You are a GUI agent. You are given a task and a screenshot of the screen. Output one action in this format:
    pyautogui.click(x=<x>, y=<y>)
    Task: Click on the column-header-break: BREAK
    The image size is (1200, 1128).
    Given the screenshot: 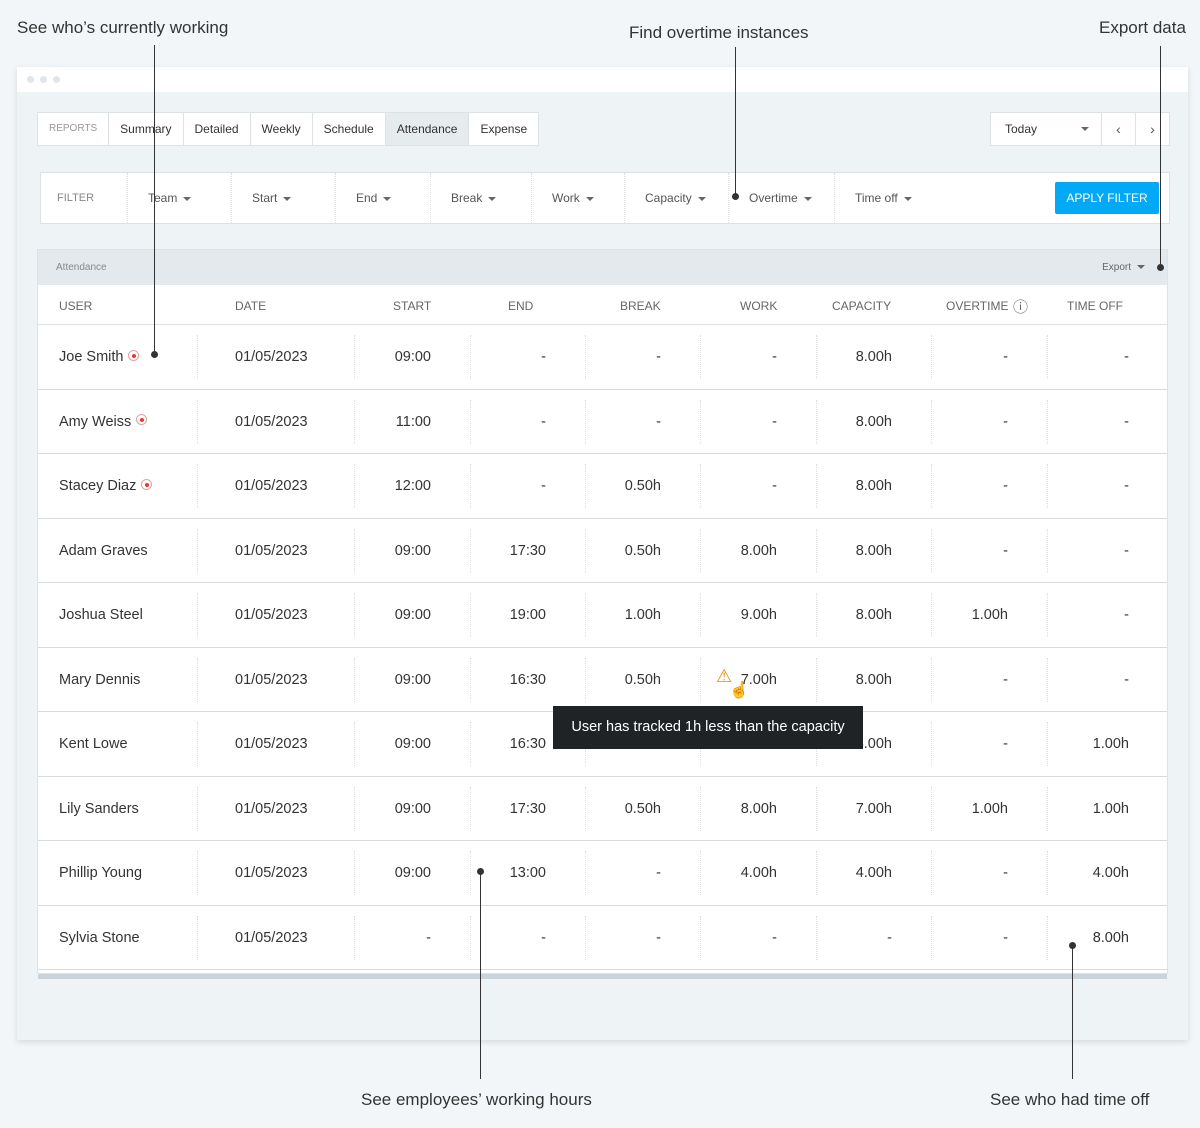 What is the action you would take?
    pyautogui.click(x=640, y=306)
    